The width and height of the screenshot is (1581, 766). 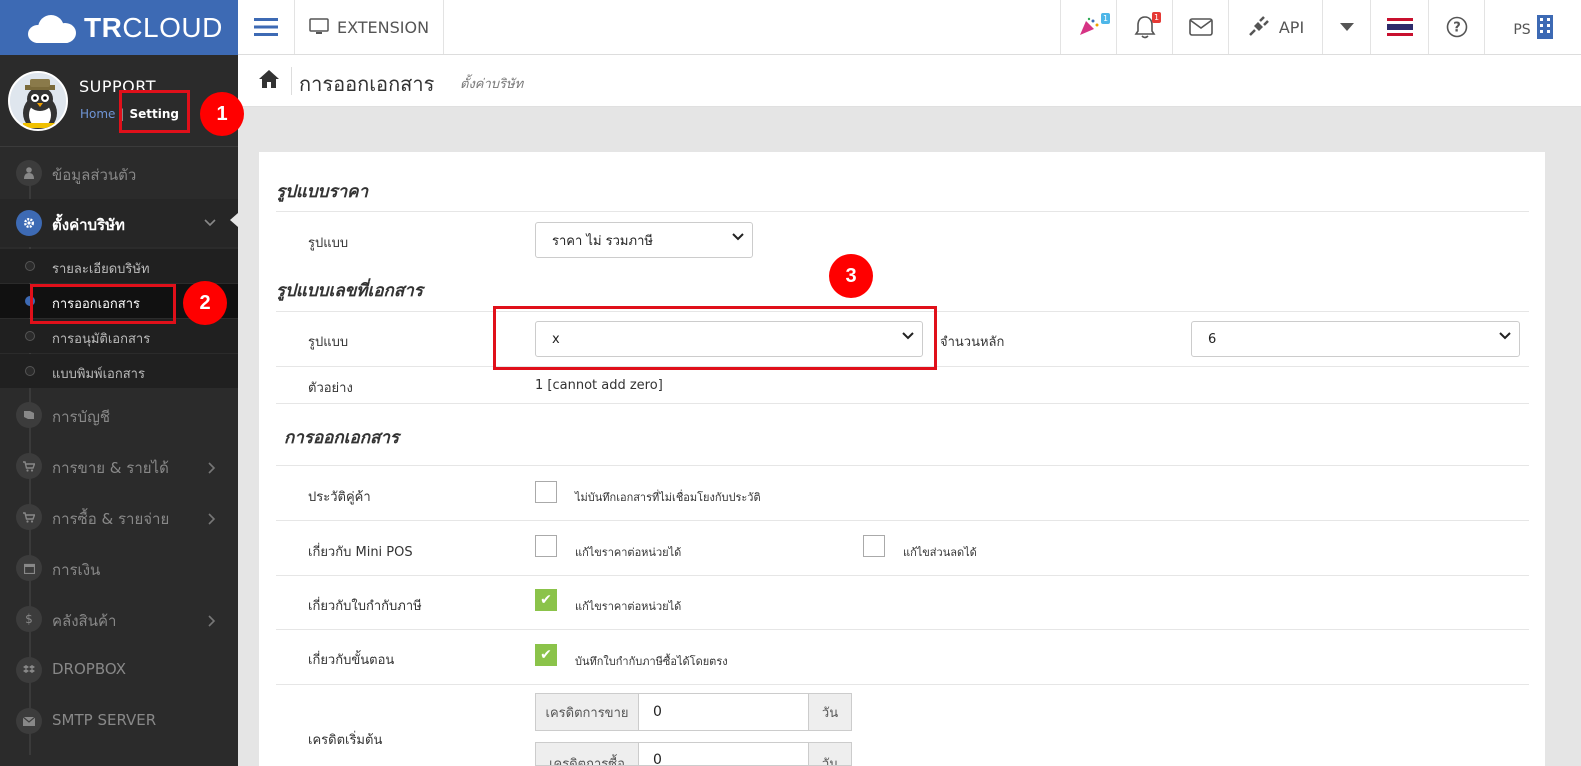 What do you see at coordinates (110, 468) in the screenshot?
I see `sidebar-item-label: การขาย & รายได้` at bounding box center [110, 468].